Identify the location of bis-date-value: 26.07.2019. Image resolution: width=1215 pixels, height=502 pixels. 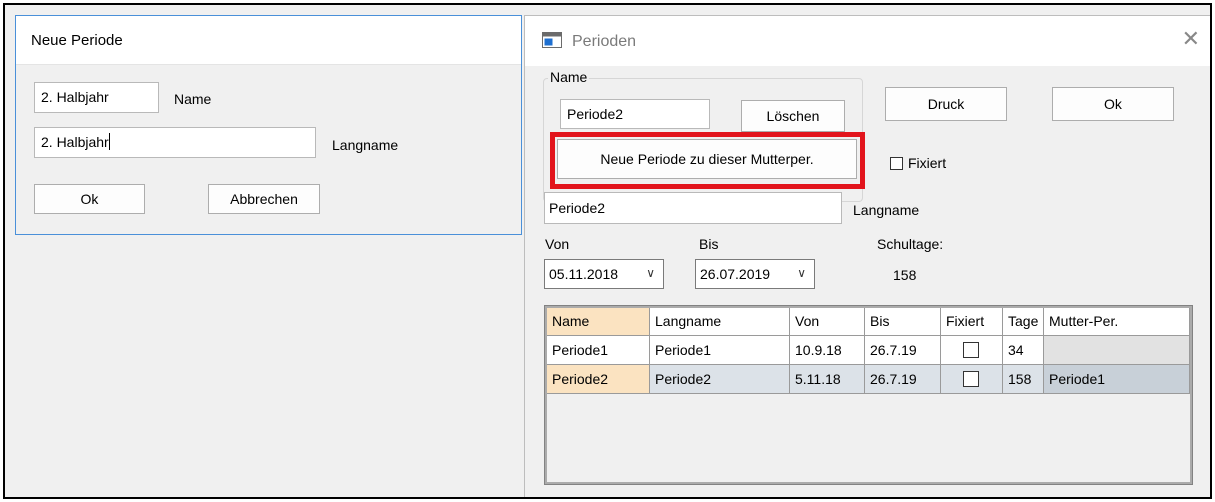
(735, 274).